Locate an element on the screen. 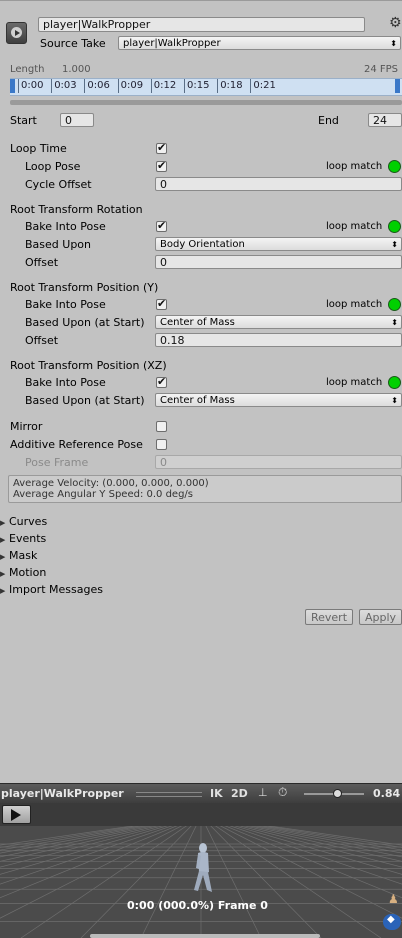  preview-playbar is located at coordinates (201, 814).